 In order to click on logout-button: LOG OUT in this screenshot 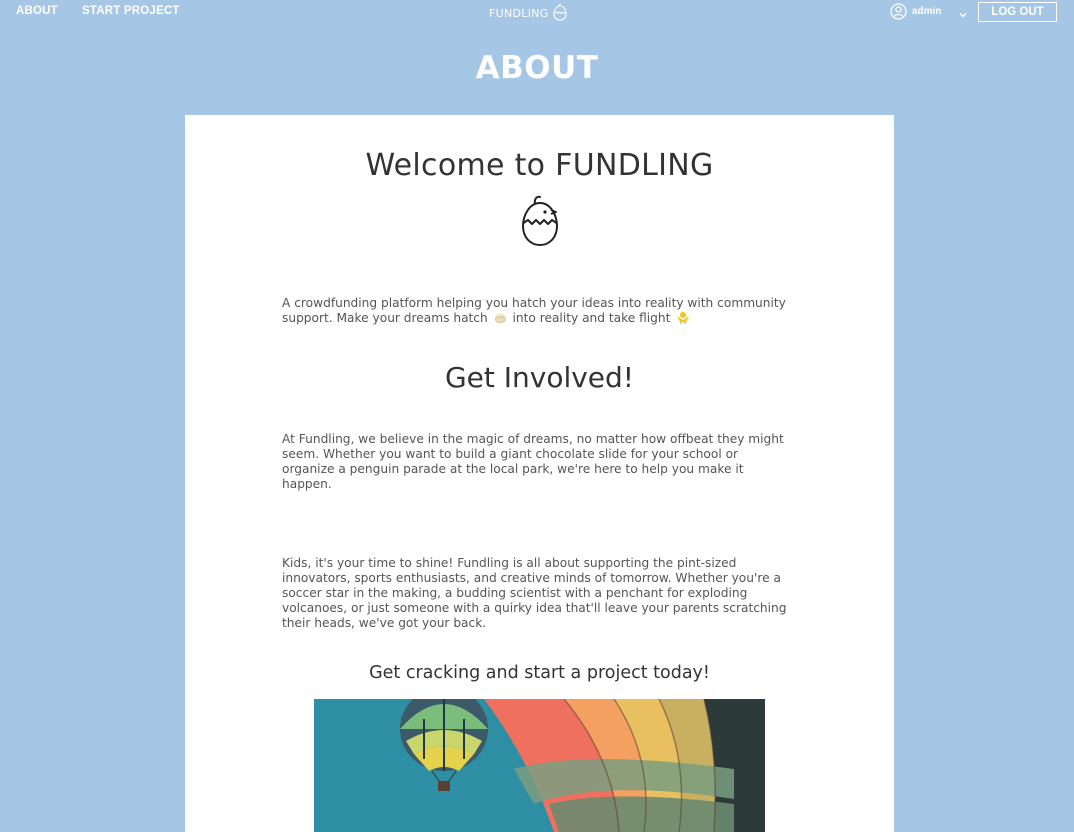, I will do `click(1017, 12)`.